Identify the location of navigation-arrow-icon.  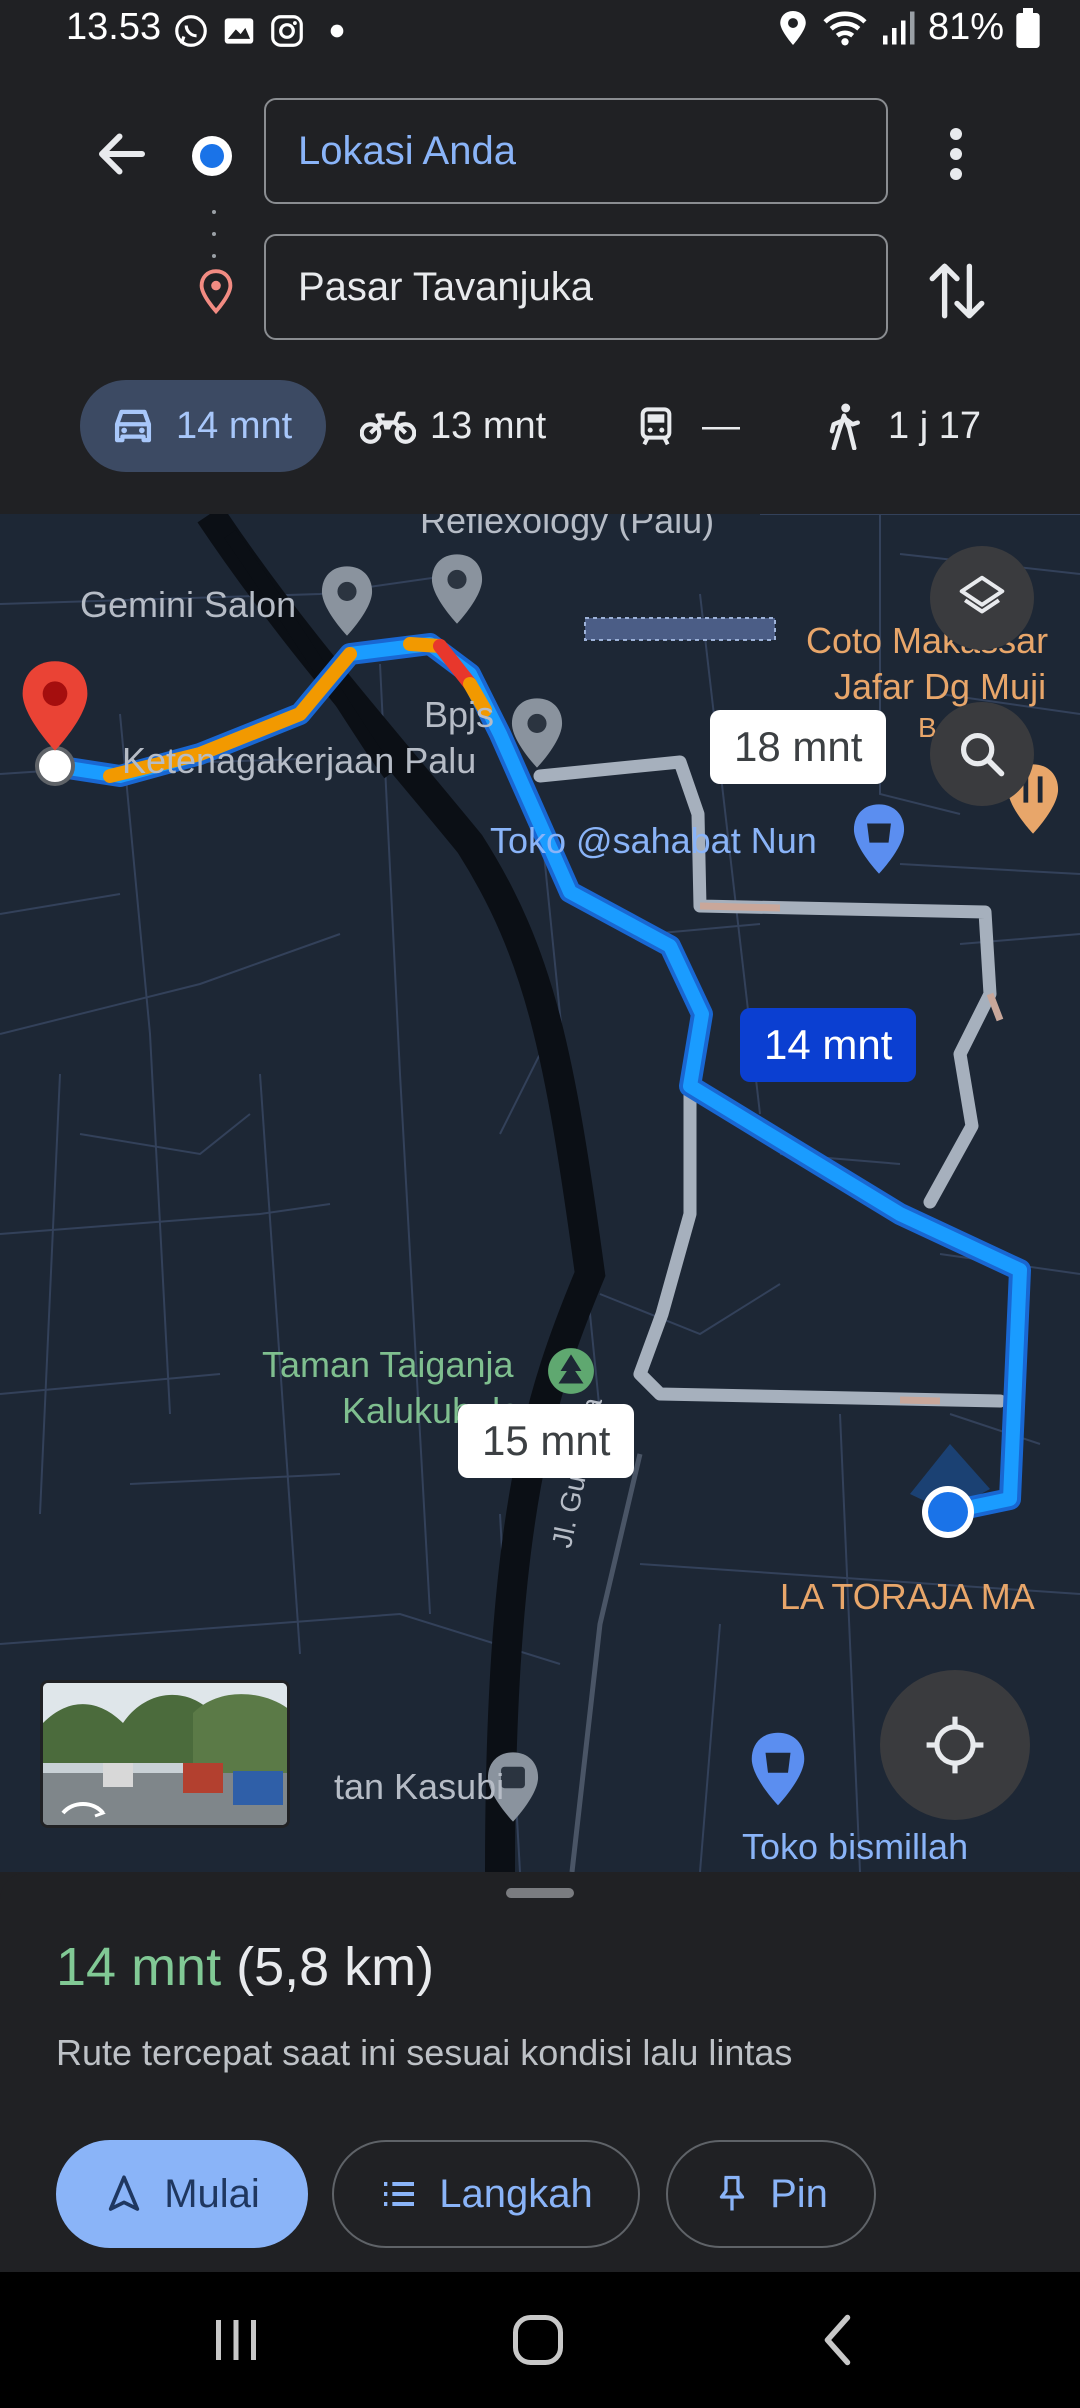
(124, 2193).